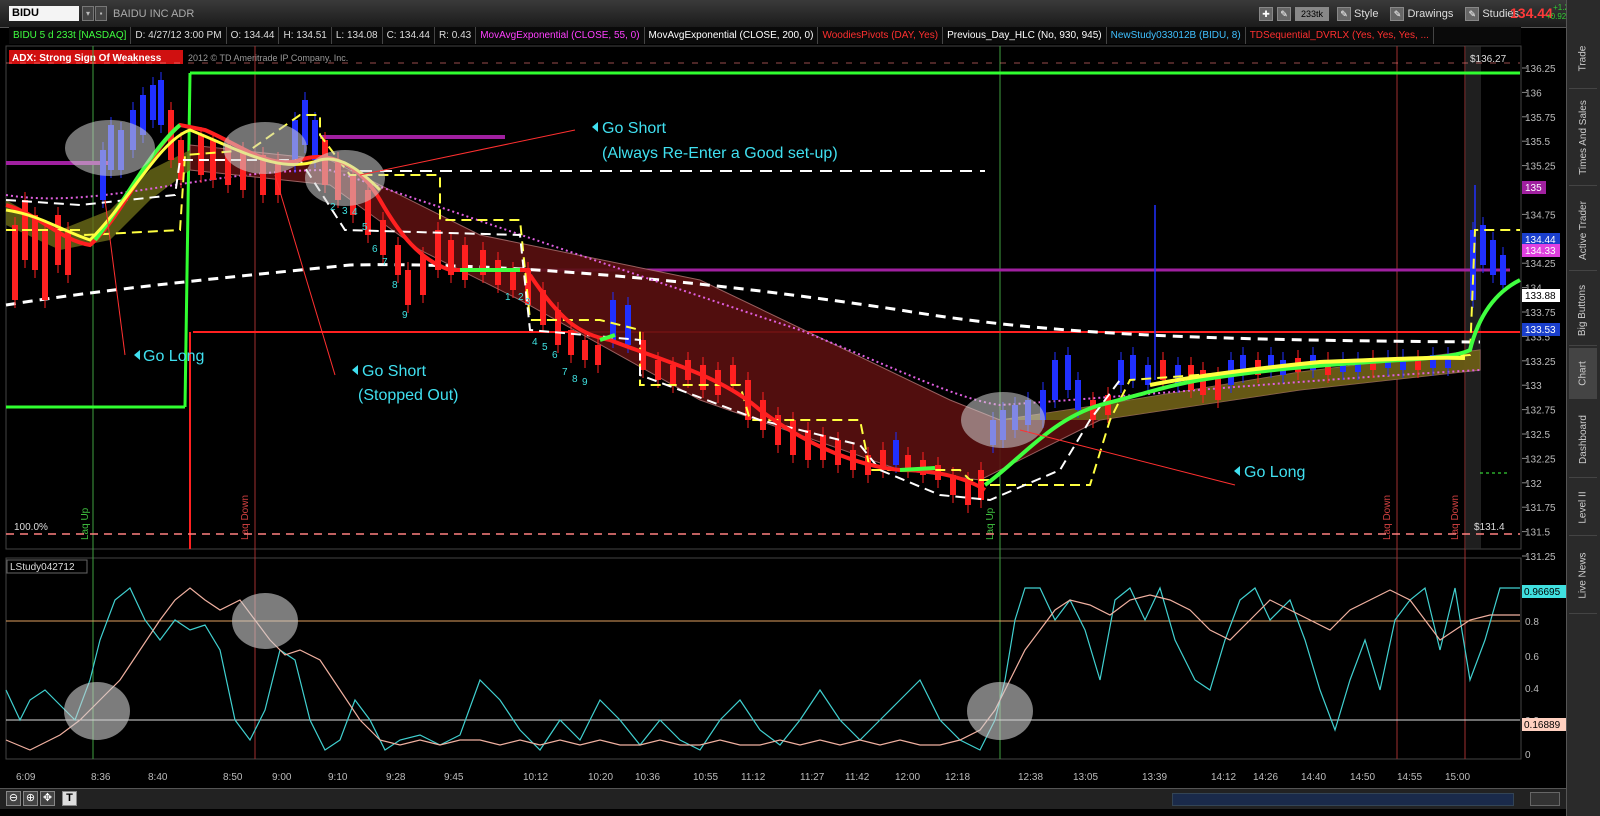 The width and height of the screenshot is (1600, 816). What do you see at coordinates (396, 777) in the screenshot?
I see `time-tick-label: 9:28` at bounding box center [396, 777].